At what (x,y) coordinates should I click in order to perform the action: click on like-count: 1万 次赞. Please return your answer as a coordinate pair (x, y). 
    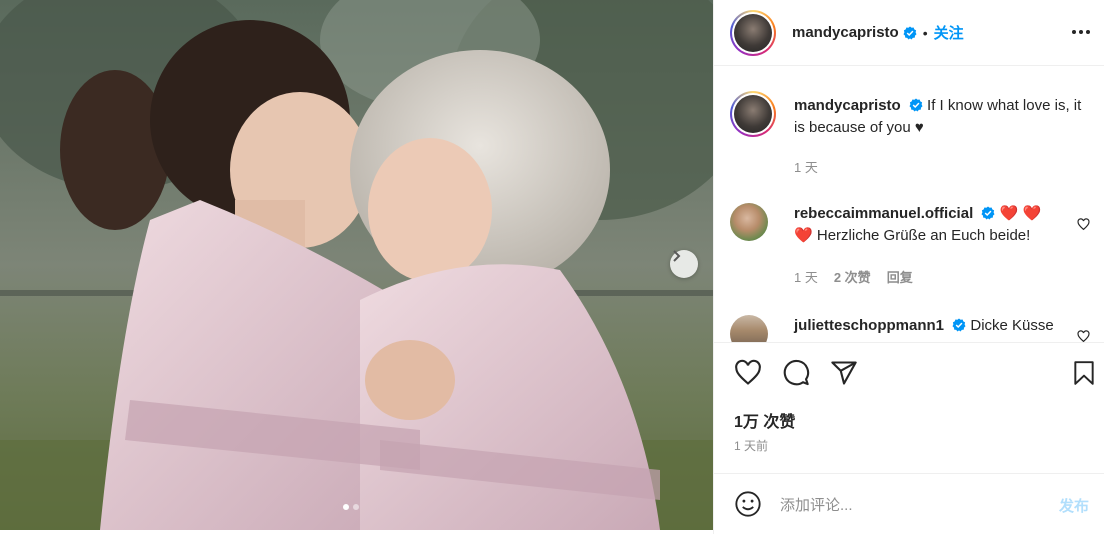
    Looking at the image, I should click on (764, 420).